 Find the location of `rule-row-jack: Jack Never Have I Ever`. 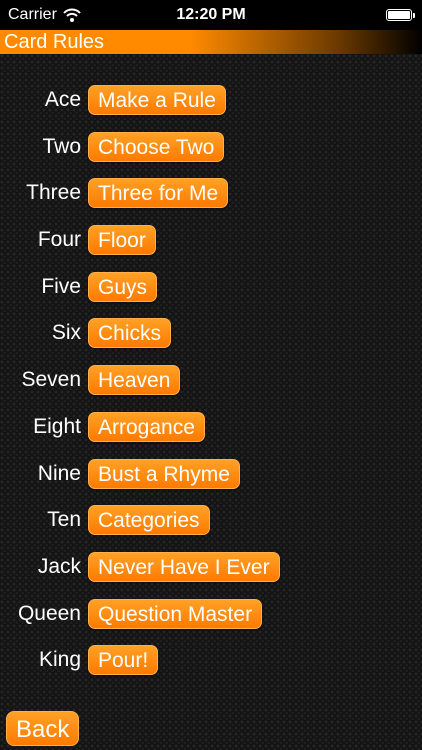

rule-row-jack: Jack Never Have I Ever is located at coordinates (211, 575).